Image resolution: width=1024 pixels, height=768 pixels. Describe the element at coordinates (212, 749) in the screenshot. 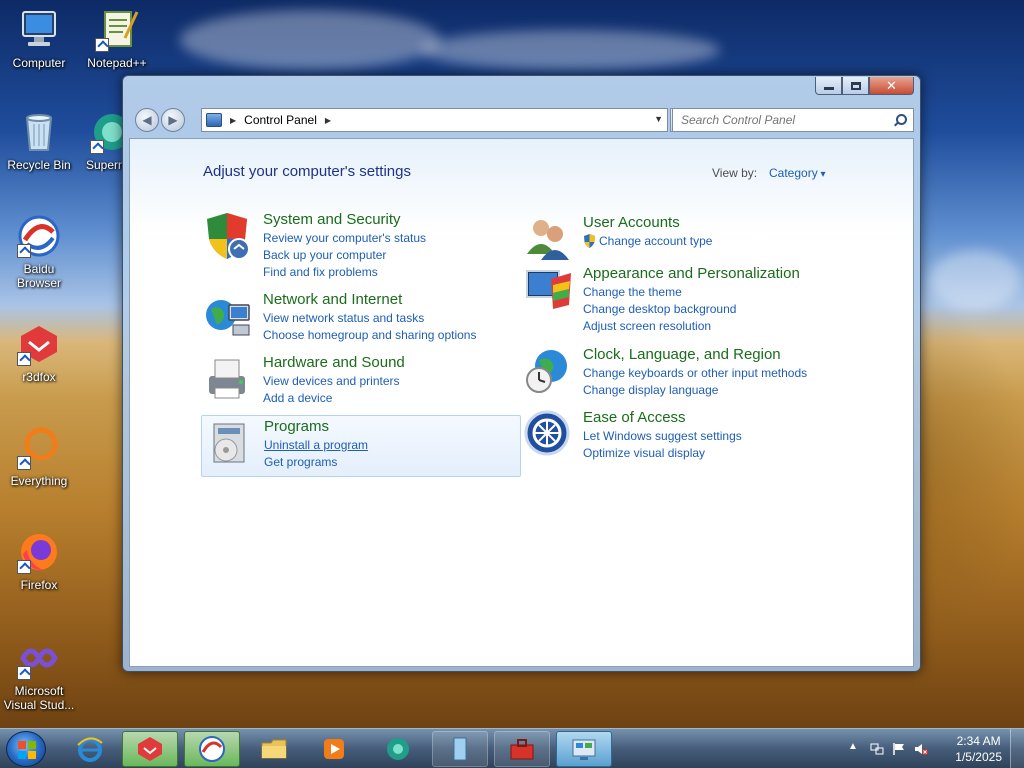

I see `taskbar-baidu-browser` at that location.